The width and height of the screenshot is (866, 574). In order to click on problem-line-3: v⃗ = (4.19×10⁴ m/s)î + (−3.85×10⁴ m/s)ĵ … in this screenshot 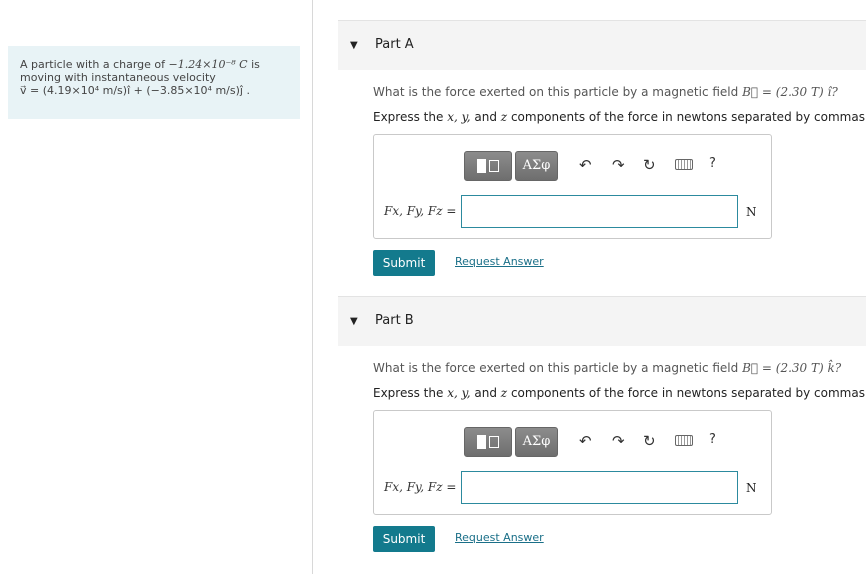, I will do `click(135, 90)`.